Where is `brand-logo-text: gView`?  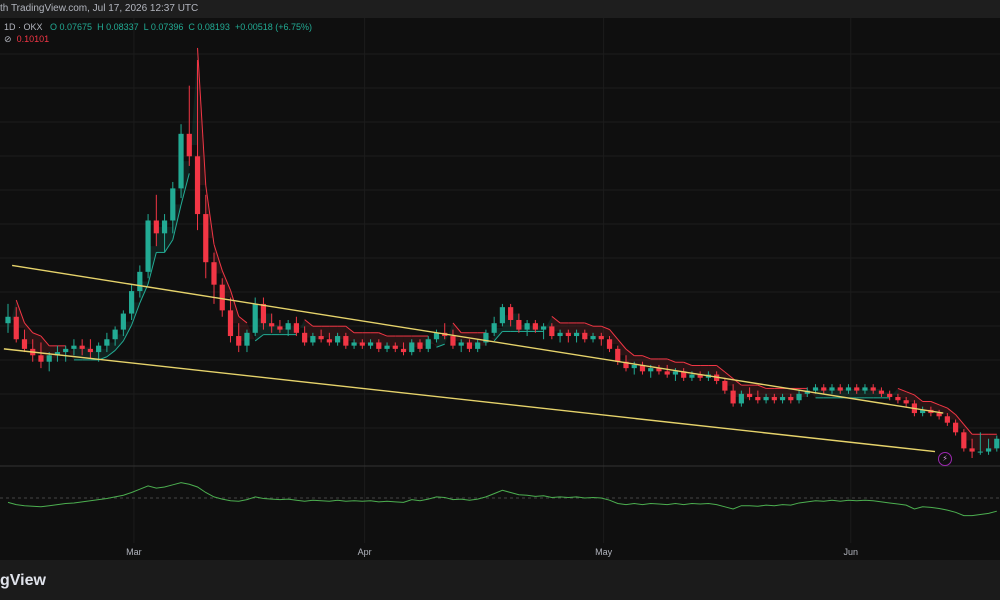
brand-logo-text: gView is located at coordinates (23, 580).